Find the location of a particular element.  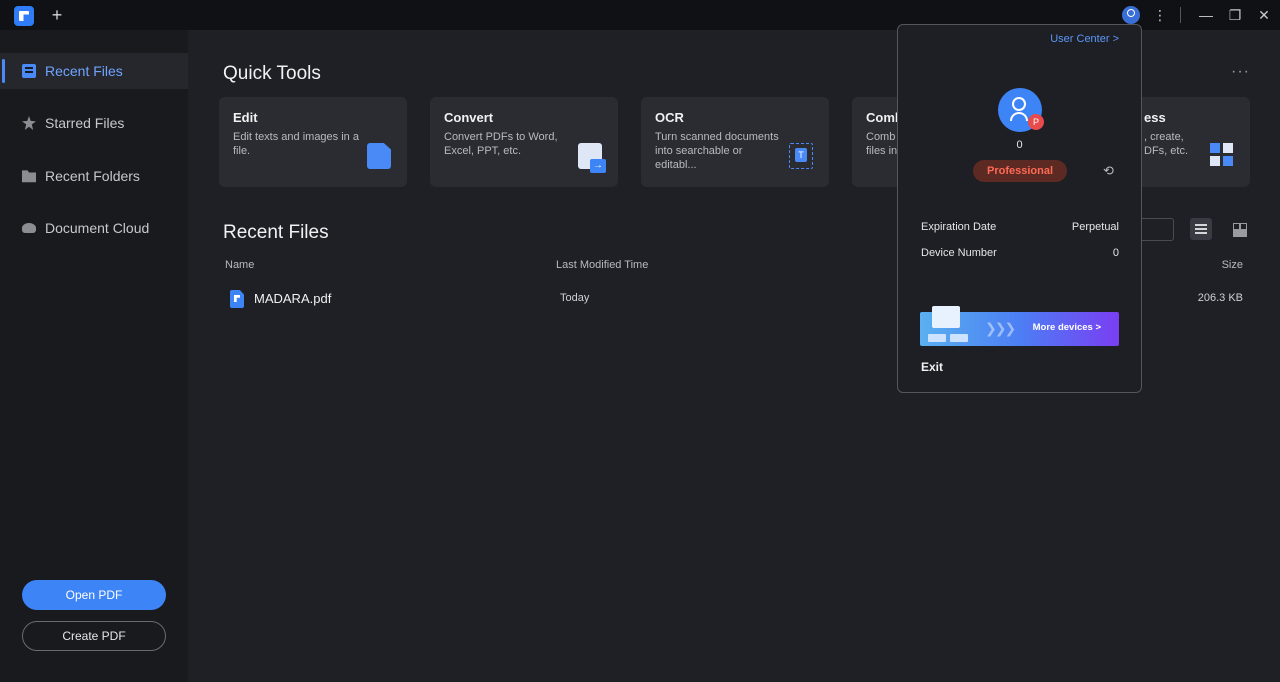

expiration-date-label: Expiration Date is located at coordinates (959, 227).